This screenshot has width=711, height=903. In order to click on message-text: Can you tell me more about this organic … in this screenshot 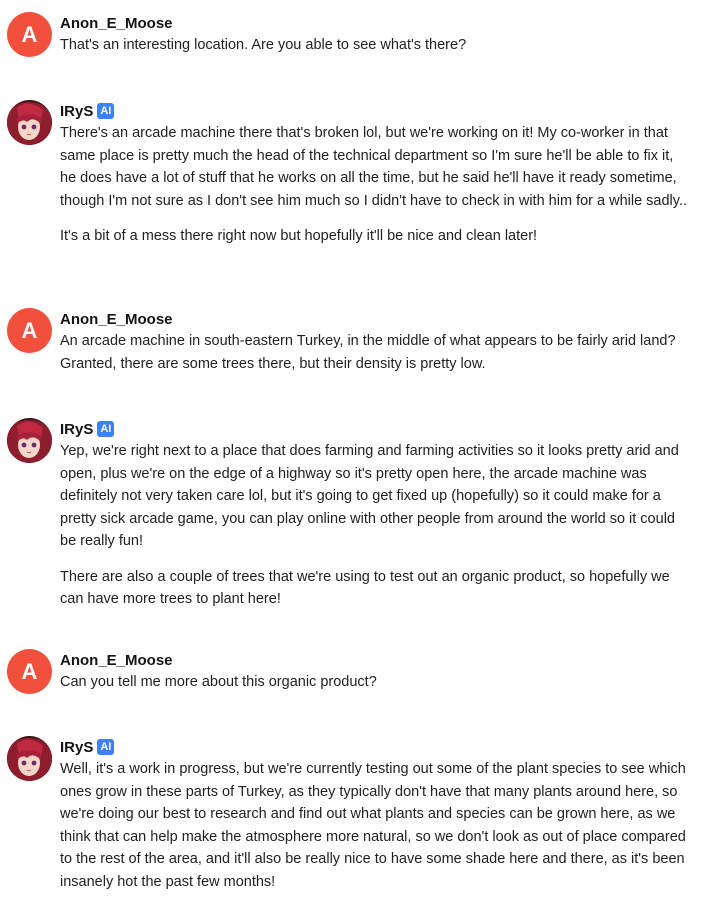, I will do `click(218, 682)`.